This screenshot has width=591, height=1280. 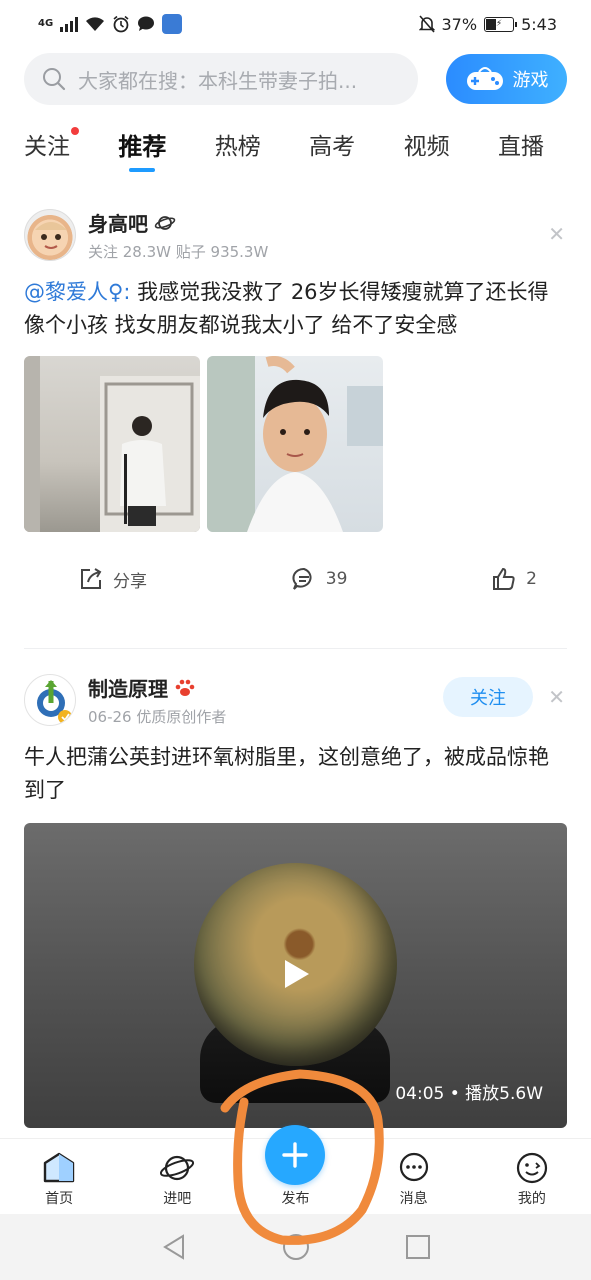 I want to click on tabbar-home: 首页, so click(x=59, y=1179).